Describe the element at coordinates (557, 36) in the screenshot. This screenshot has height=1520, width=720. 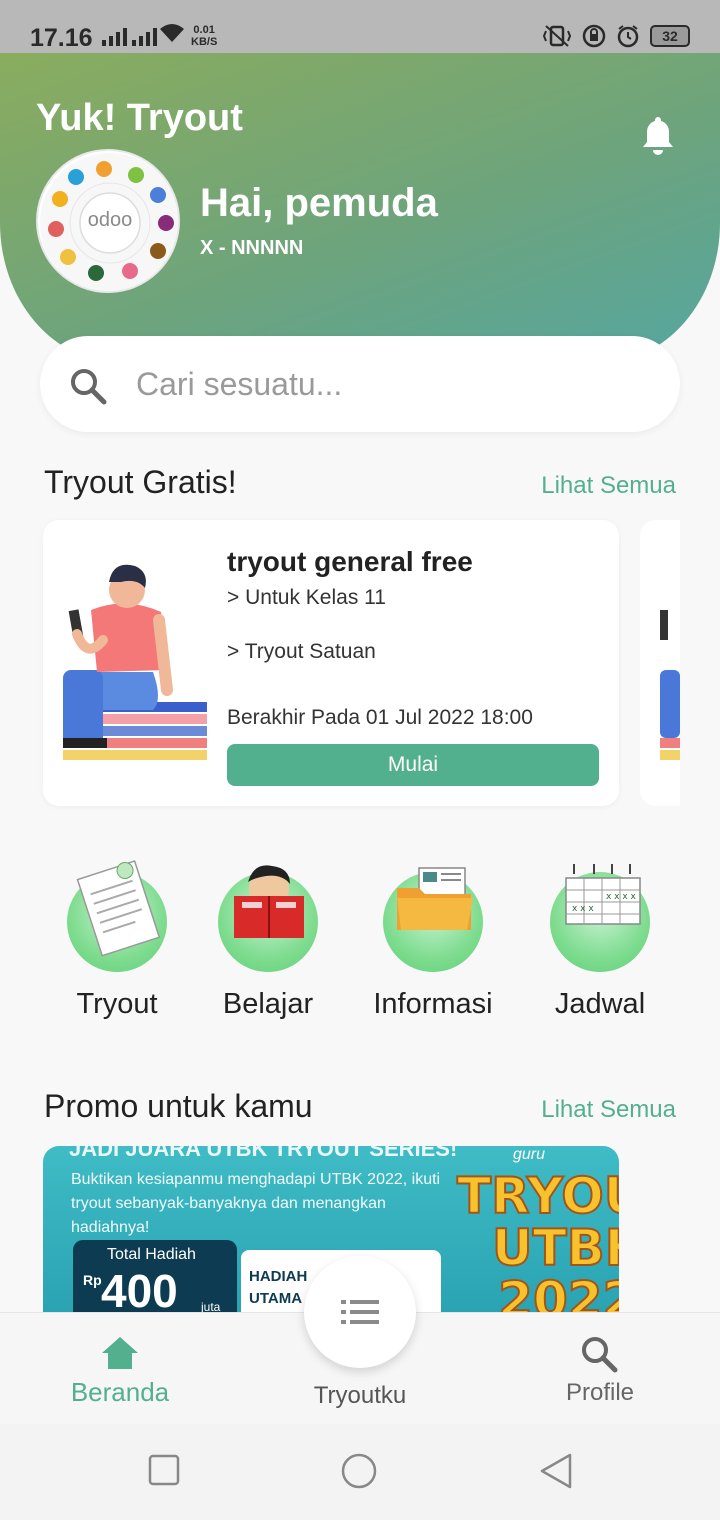
I see `vibrate-icon` at that location.